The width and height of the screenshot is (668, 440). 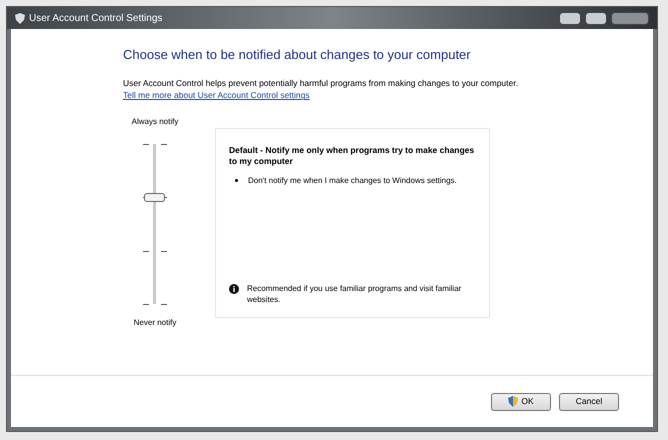 What do you see at coordinates (234, 289) in the screenshot?
I see `info-icon` at bounding box center [234, 289].